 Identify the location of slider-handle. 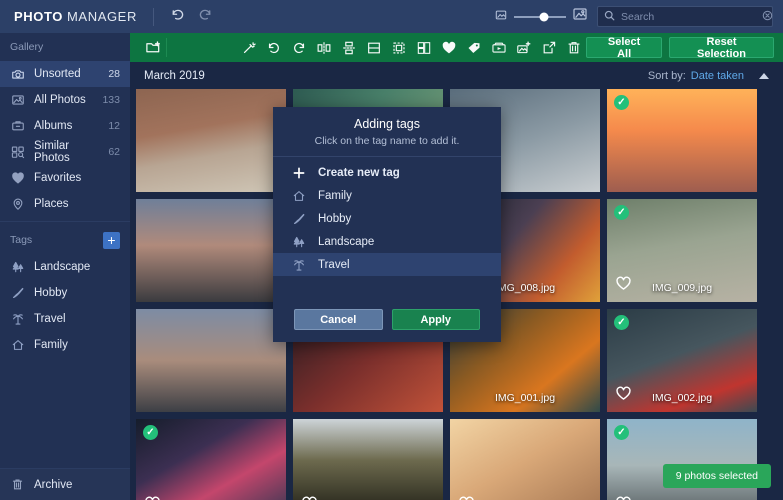
(544, 16).